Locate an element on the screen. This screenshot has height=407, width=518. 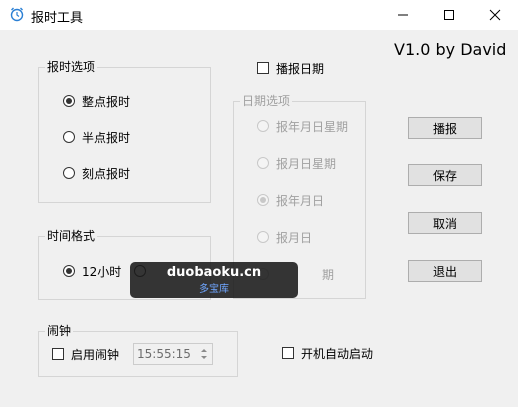
radio-month-day-week: 报月日星期 is located at coordinates (296, 163).